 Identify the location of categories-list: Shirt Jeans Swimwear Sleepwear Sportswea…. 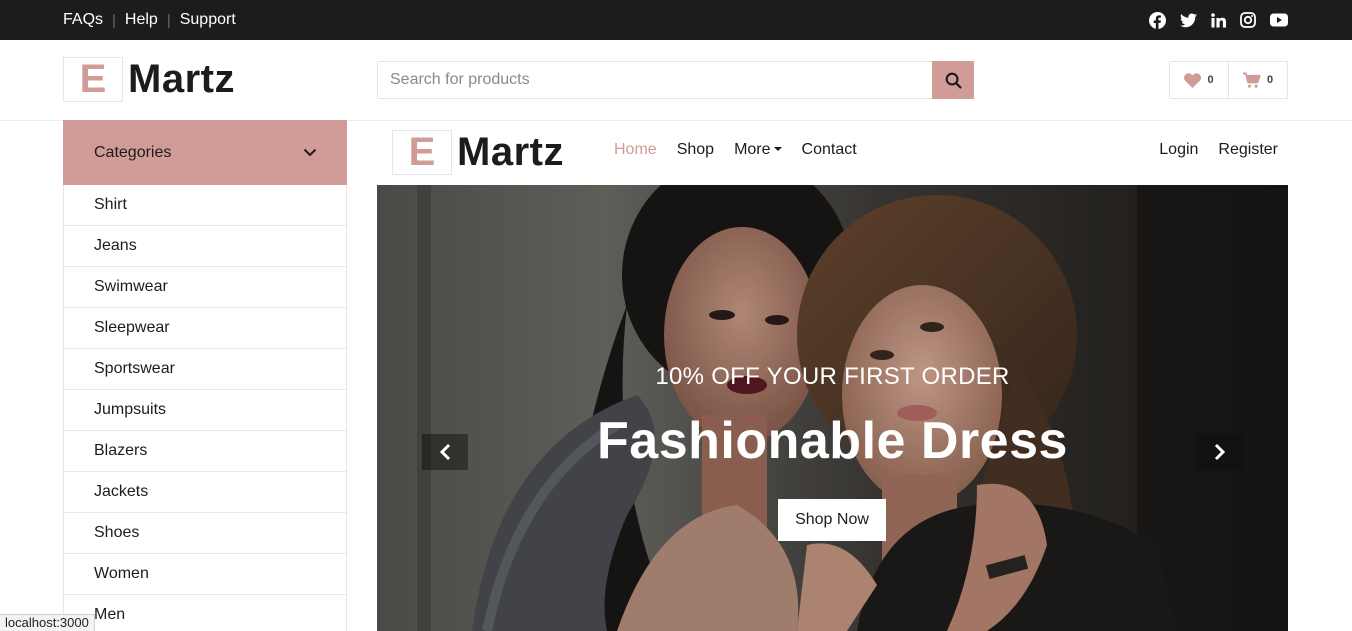
(205, 408).